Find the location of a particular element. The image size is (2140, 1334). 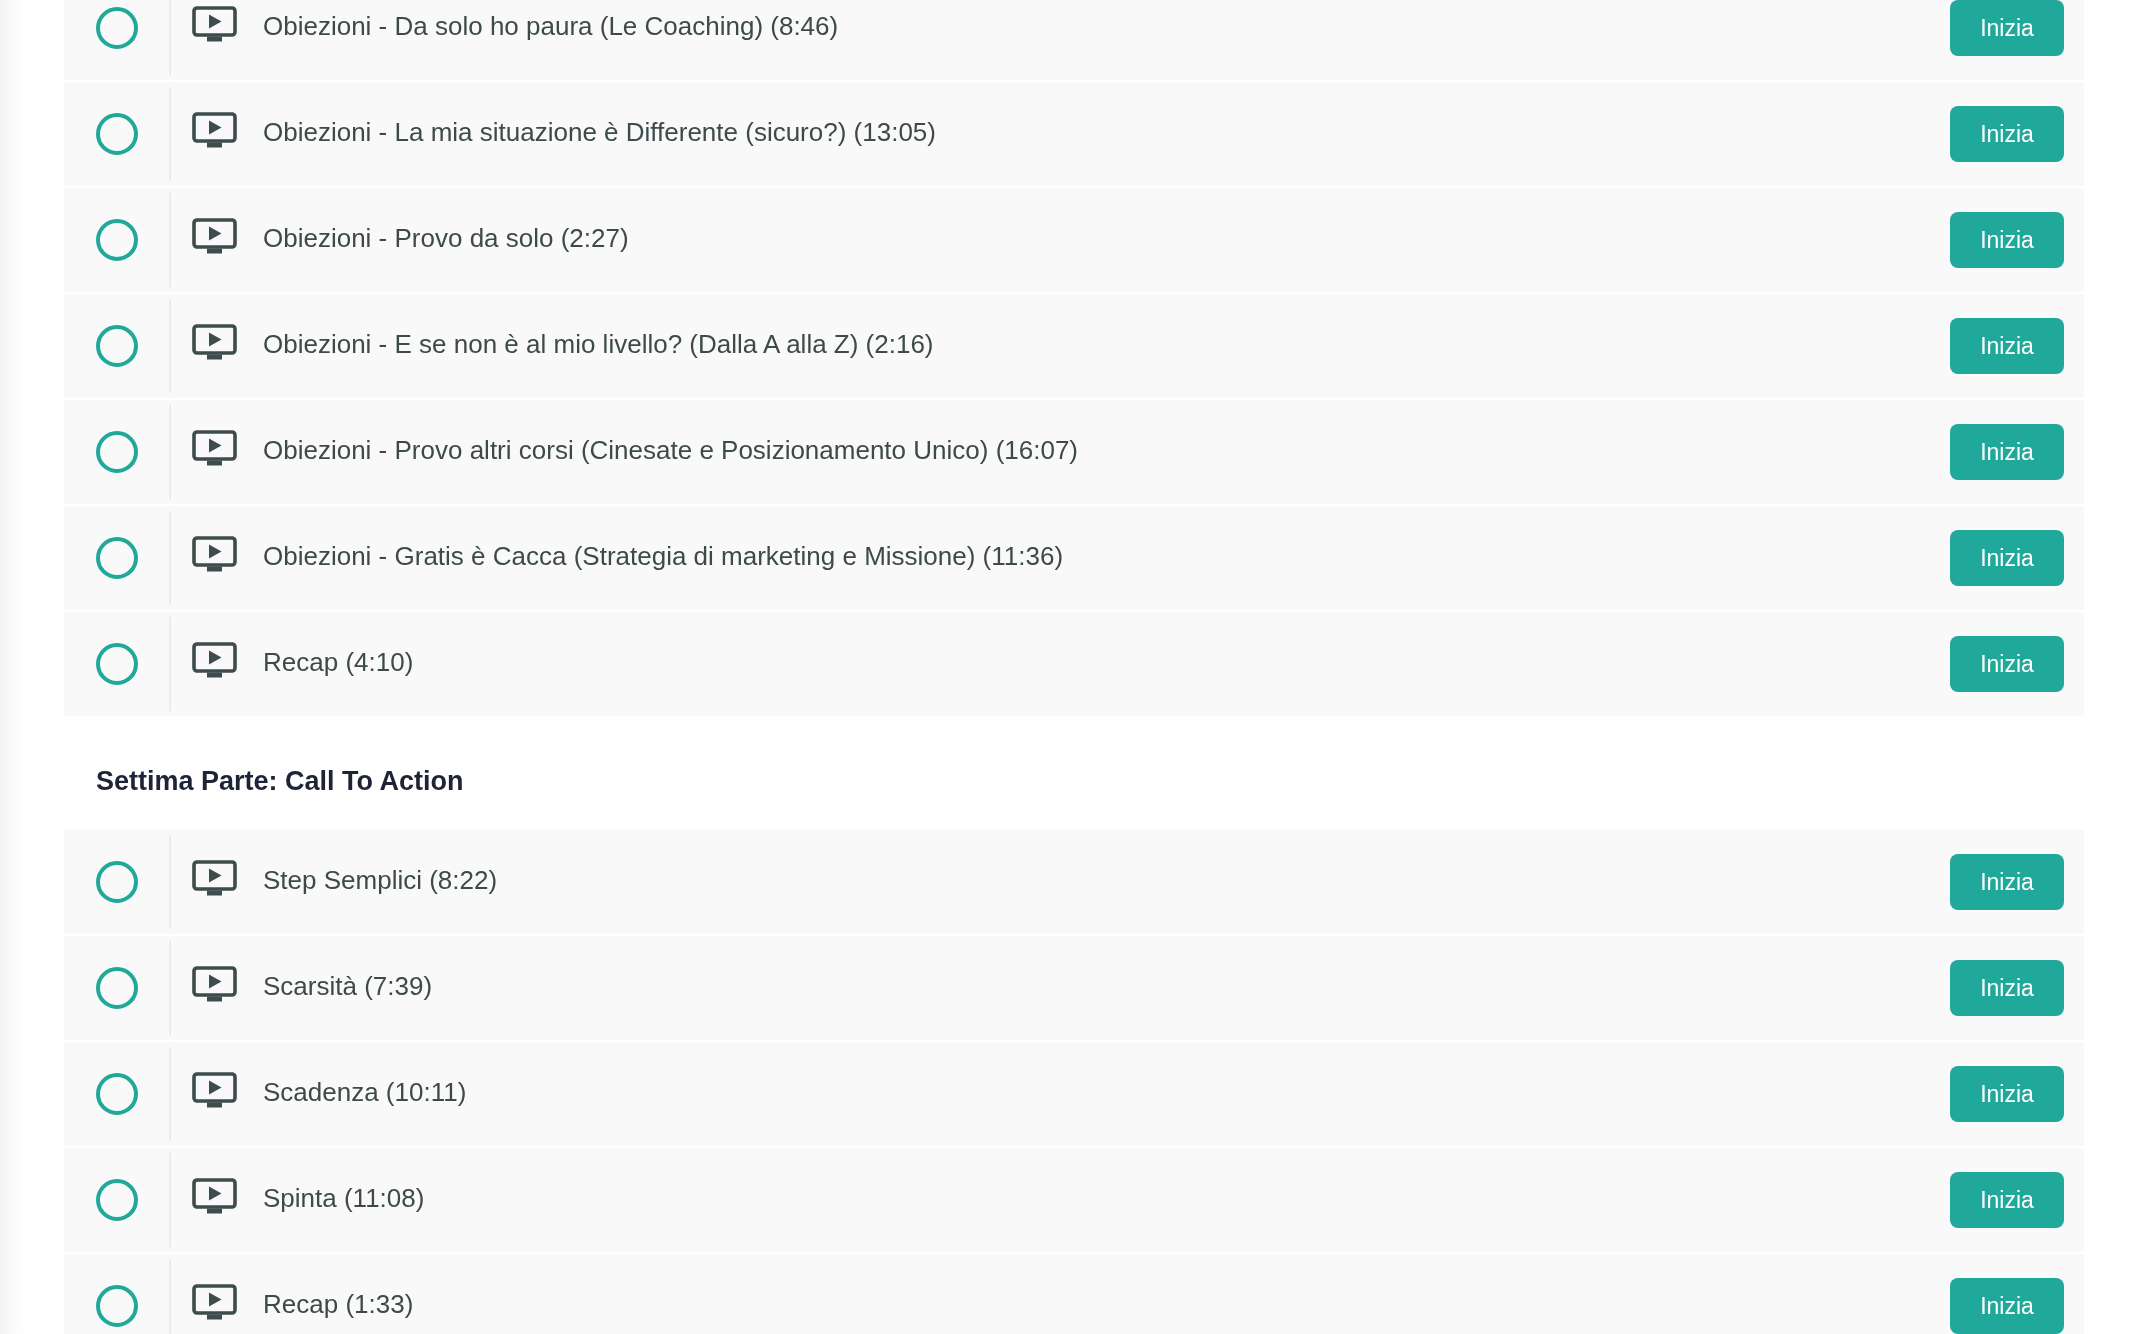

lesson-title: Spinta (11:08) is located at coordinates (344, 1197).